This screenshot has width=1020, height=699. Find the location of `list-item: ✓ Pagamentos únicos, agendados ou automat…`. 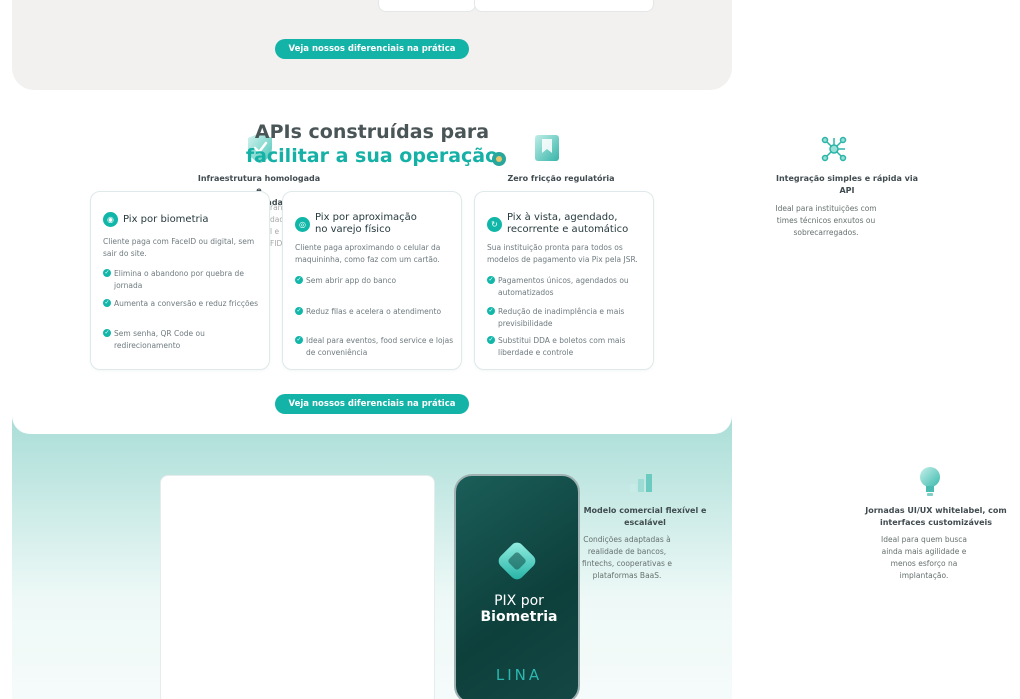

list-item: ✓ Pagamentos únicos, agendados ou automat… is located at coordinates (567, 287).